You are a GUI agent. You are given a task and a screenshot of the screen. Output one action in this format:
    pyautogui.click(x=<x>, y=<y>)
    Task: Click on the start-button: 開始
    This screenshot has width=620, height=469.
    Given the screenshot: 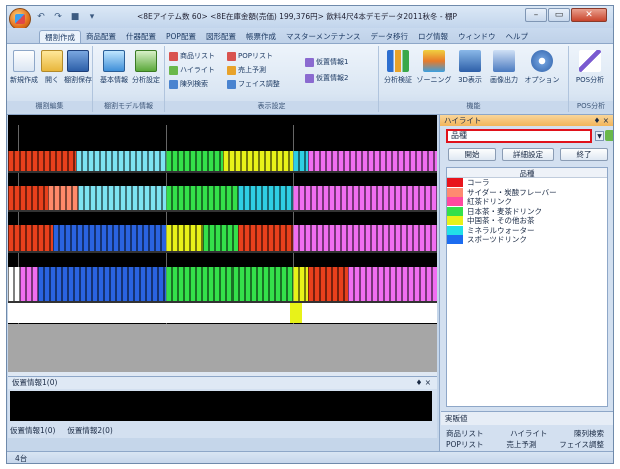 What is the action you would take?
    pyautogui.click(x=472, y=154)
    